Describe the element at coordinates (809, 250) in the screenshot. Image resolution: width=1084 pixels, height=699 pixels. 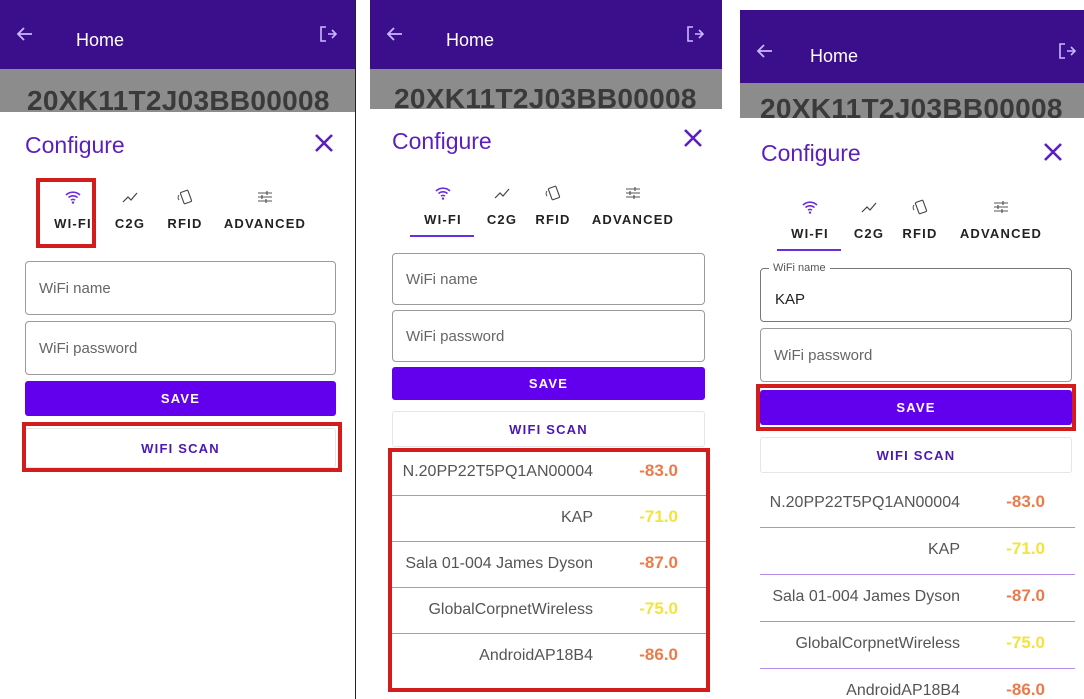
I see `active-tab-indicator` at that location.